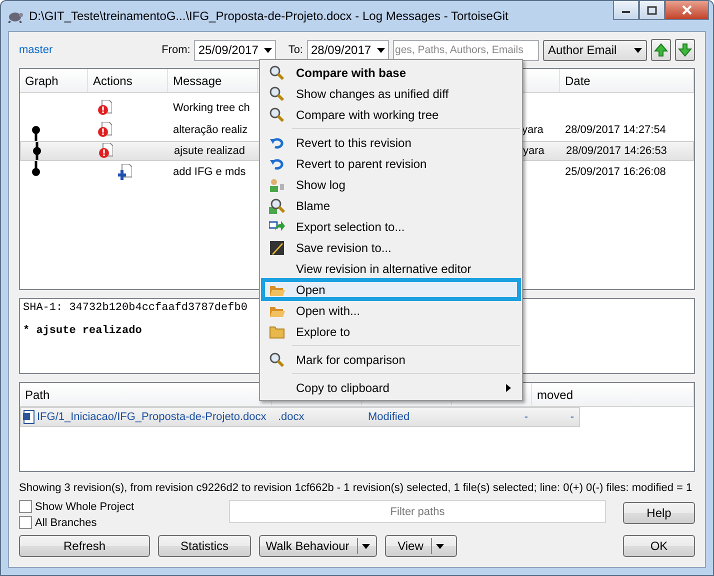 This screenshot has width=714, height=576. Describe the element at coordinates (526, 417) in the screenshot. I see `lines-added-cell: -` at that location.